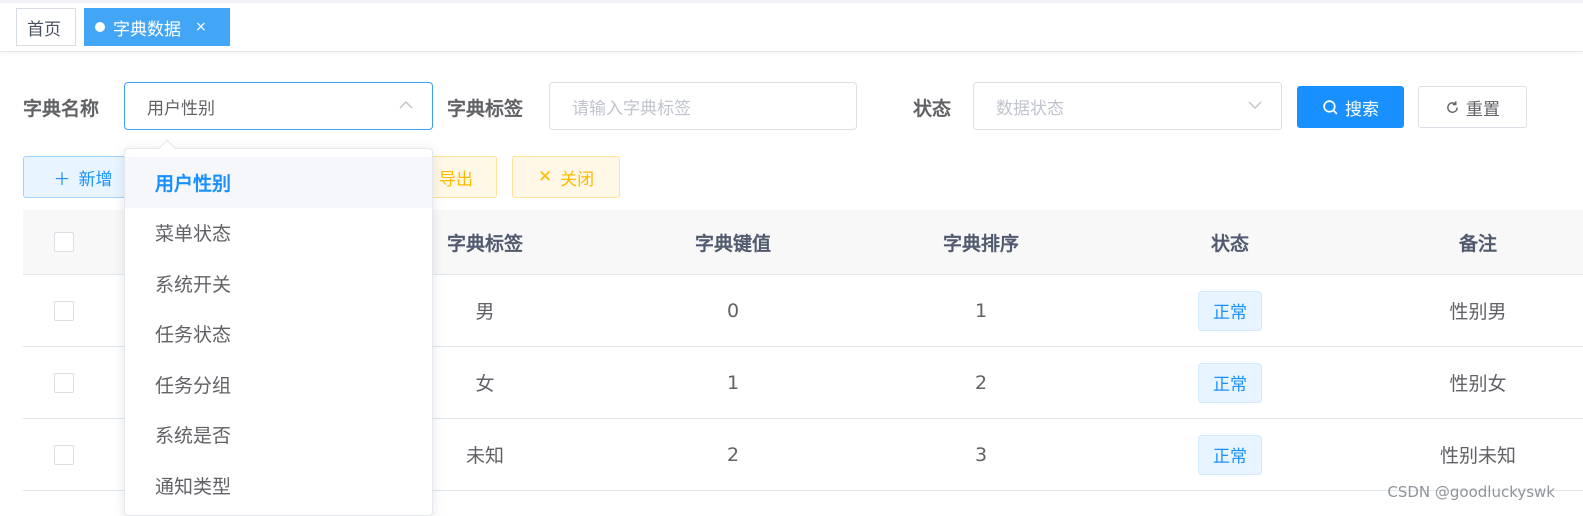  I want to click on header-sort: 字典排序, so click(980, 243).